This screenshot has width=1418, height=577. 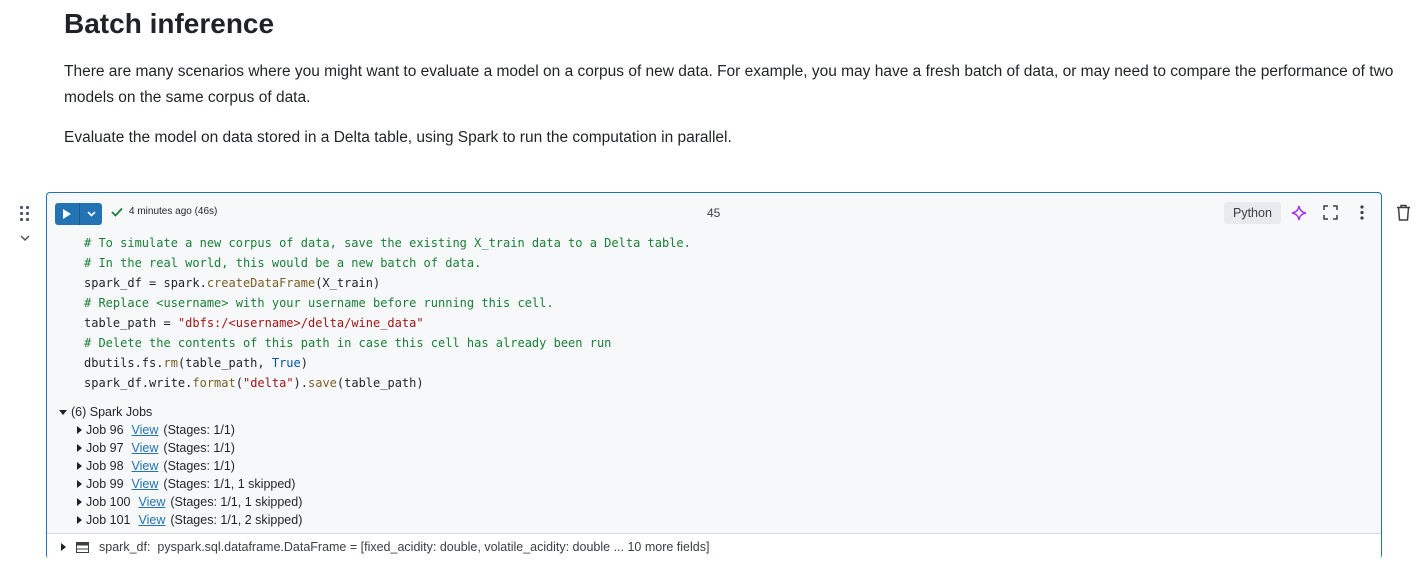 What do you see at coordinates (1403, 212) in the screenshot?
I see `trash-icon` at bounding box center [1403, 212].